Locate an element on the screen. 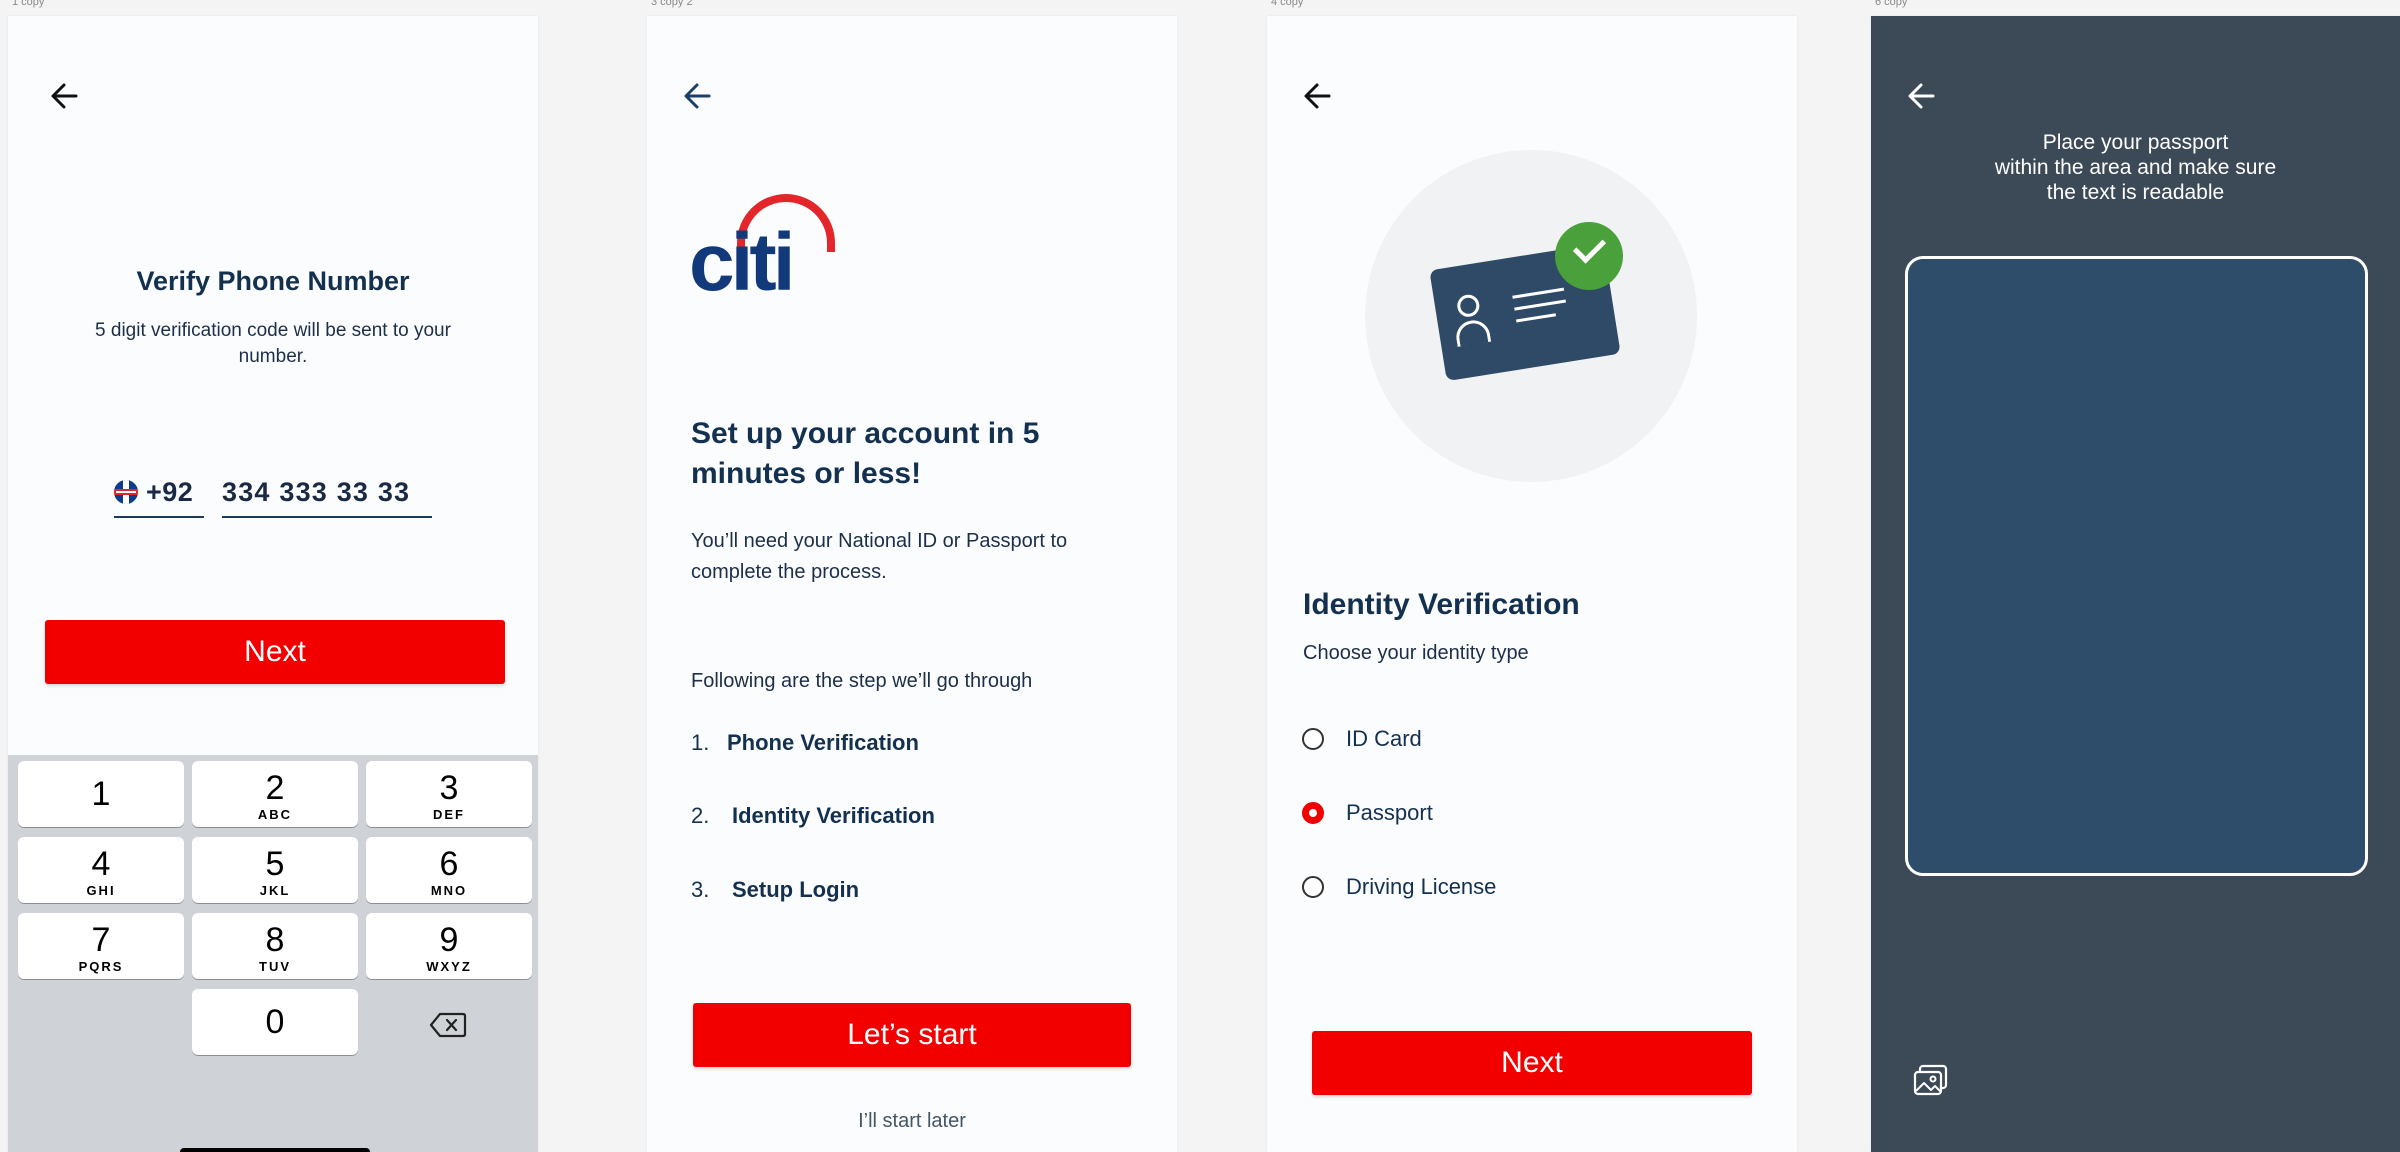 This screenshot has width=2400, height=1152. home-indicator is located at coordinates (275, 1150).